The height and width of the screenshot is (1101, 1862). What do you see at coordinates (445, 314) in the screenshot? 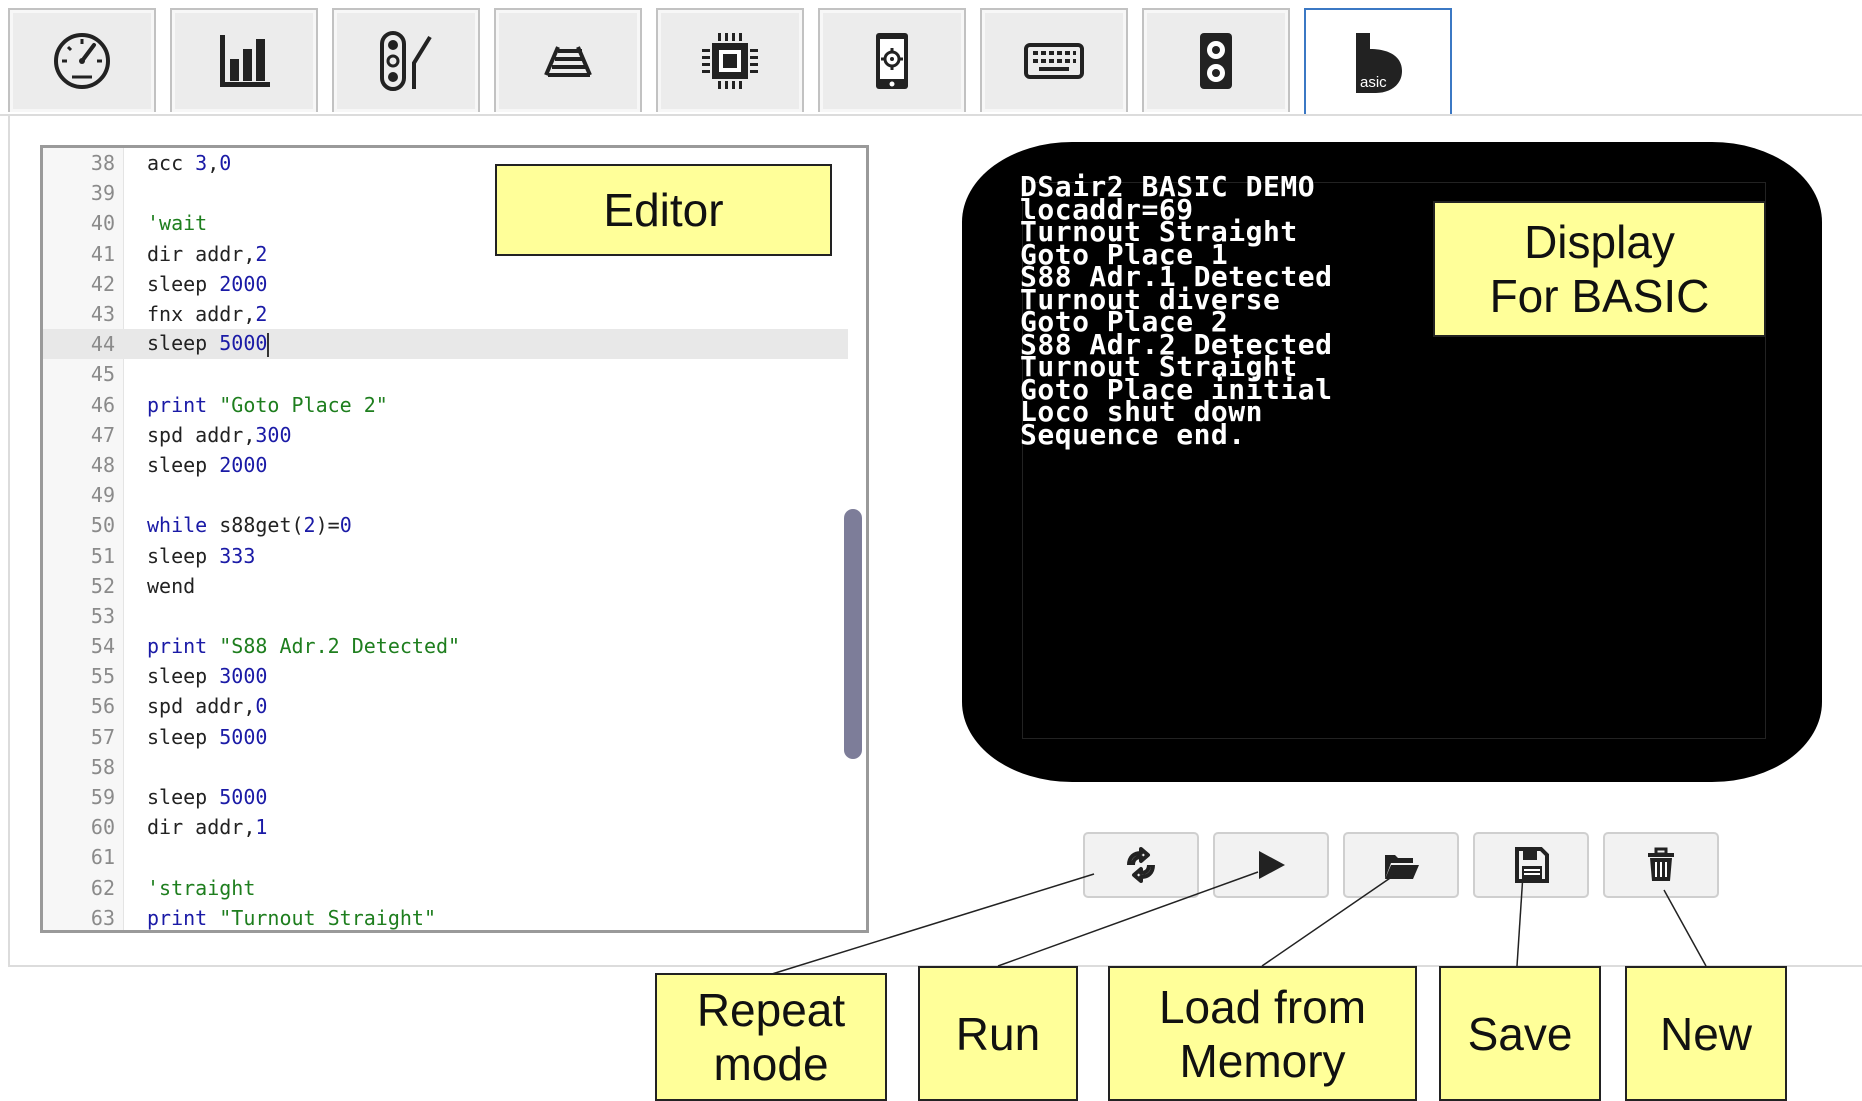
I see `code-line: 43 fnx addr,2` at bounding box center [445, 314].